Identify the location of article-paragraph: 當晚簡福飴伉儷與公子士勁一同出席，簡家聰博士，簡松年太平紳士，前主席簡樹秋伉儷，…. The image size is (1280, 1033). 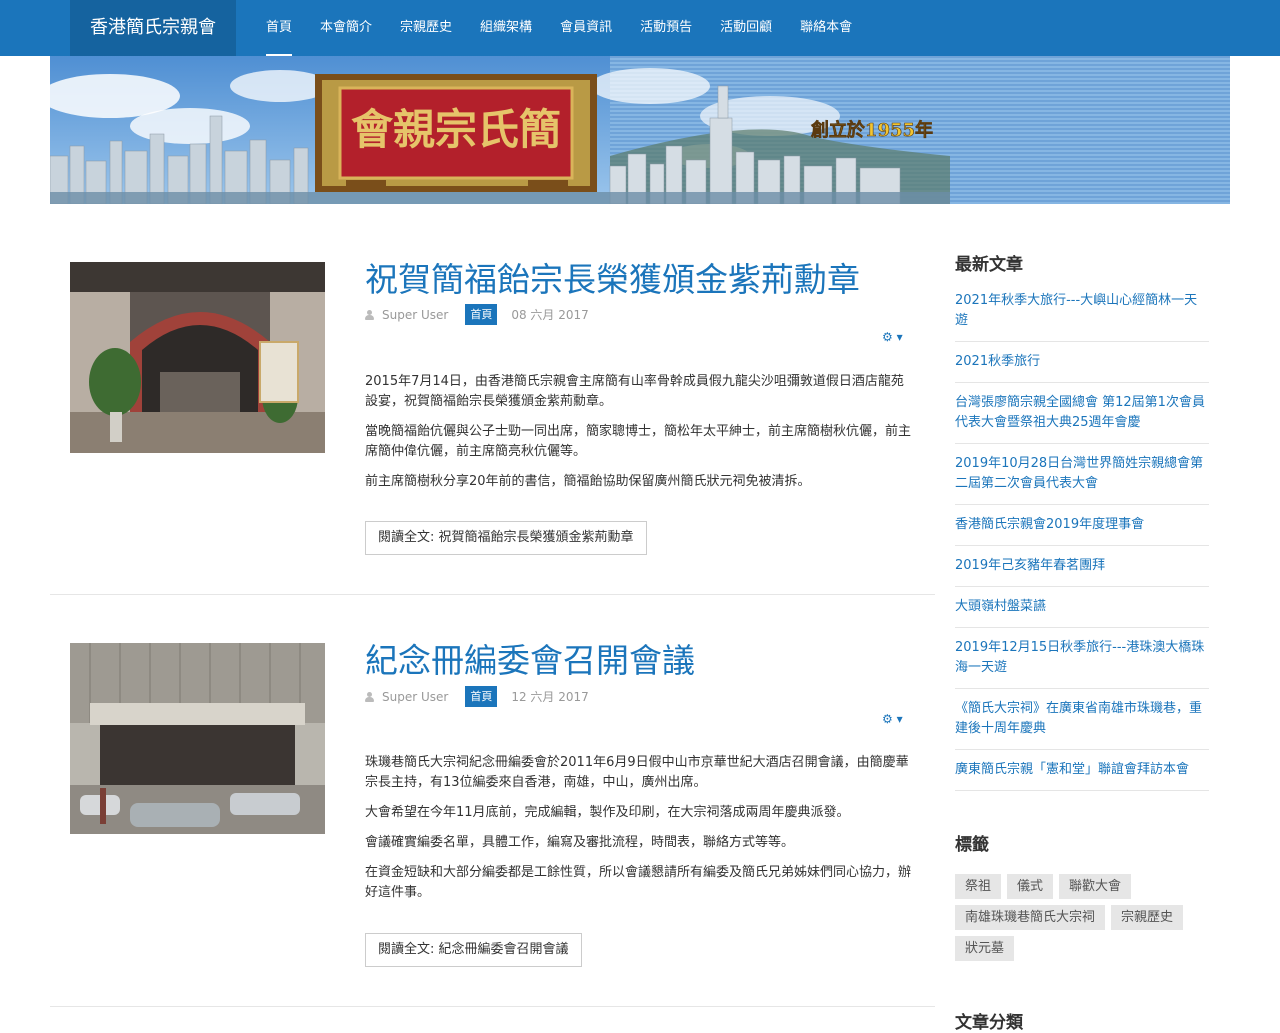
(638, 441).